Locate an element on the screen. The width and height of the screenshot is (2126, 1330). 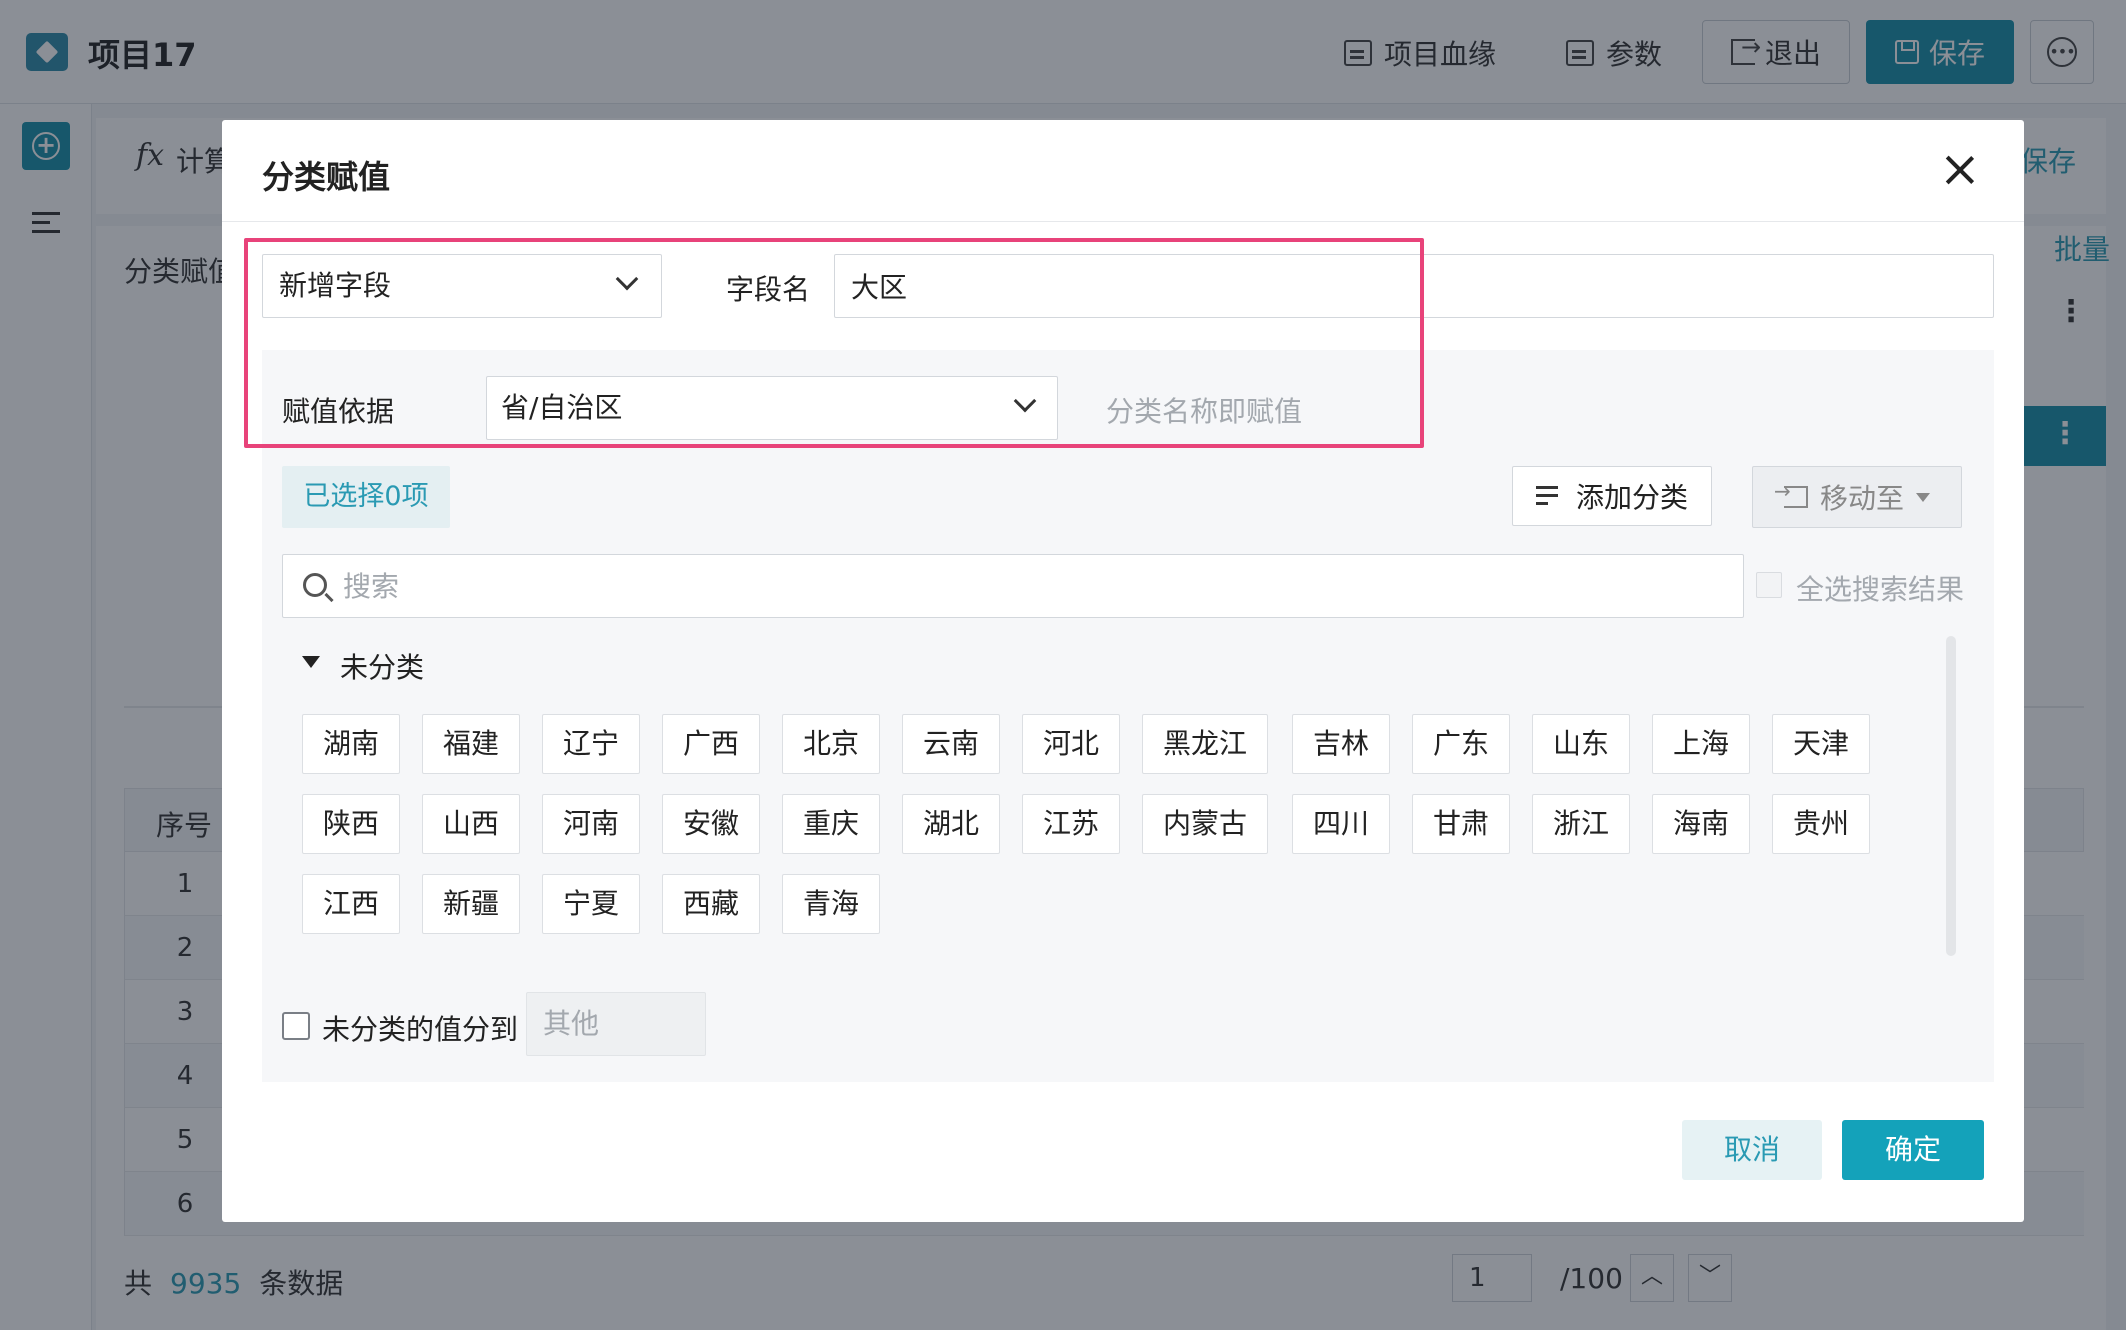
value-tag: 山西 is located at coordinates (471, 824).